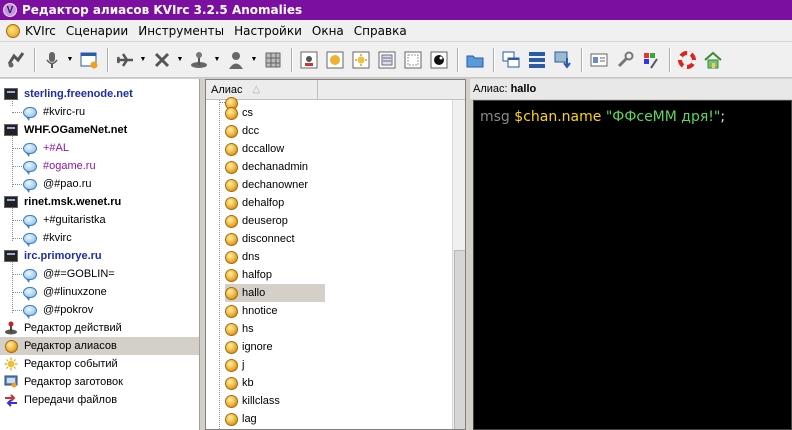  What do you see at coordinates (199, 60) in the screenshot?
I see `joystick-icon` at bounding box center [199, 60].